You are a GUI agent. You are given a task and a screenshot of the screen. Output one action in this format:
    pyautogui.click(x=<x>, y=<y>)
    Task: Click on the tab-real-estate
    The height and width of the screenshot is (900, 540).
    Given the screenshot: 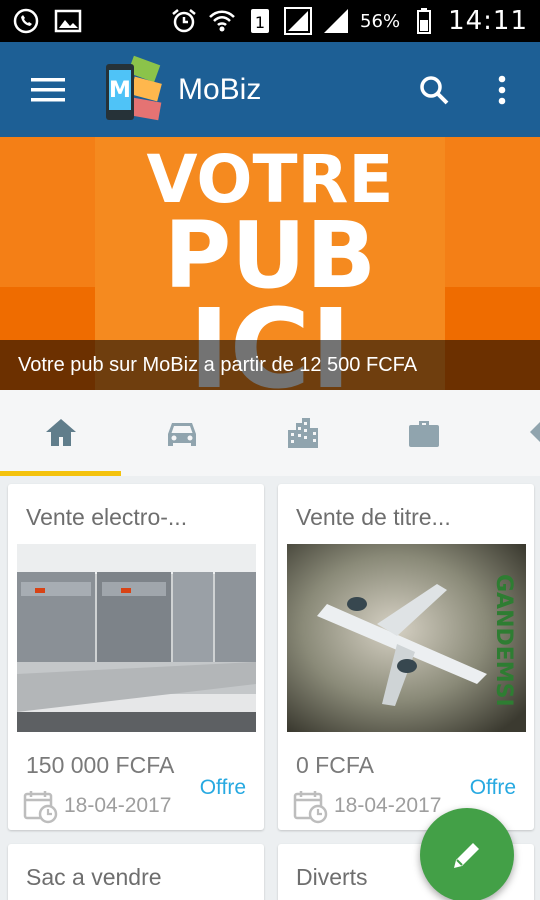 What is the action you would take?
    pyautogui.click(x=302, y=433)
    